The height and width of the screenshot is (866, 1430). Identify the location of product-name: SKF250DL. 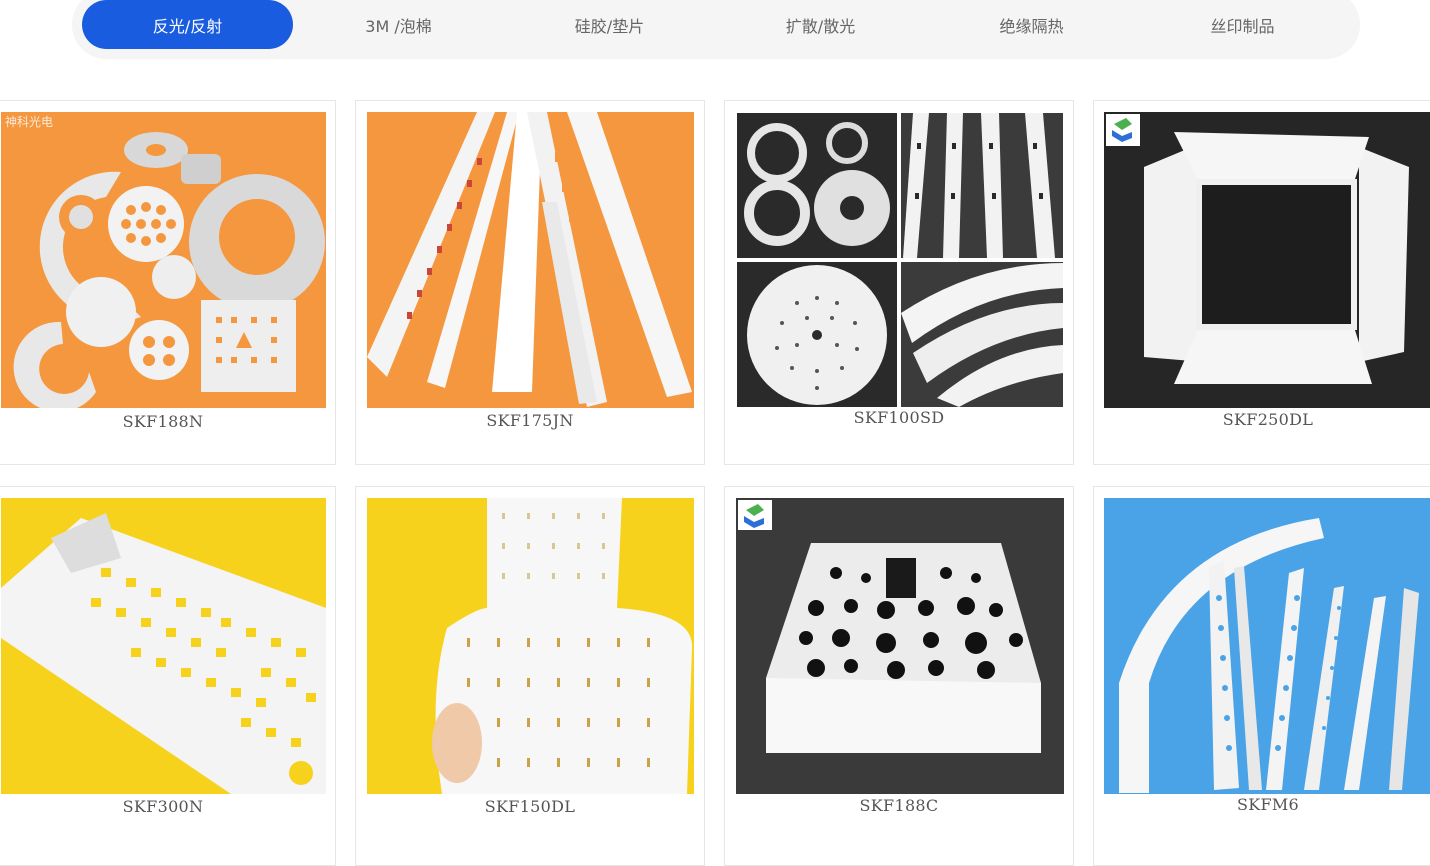
(1262, 419).